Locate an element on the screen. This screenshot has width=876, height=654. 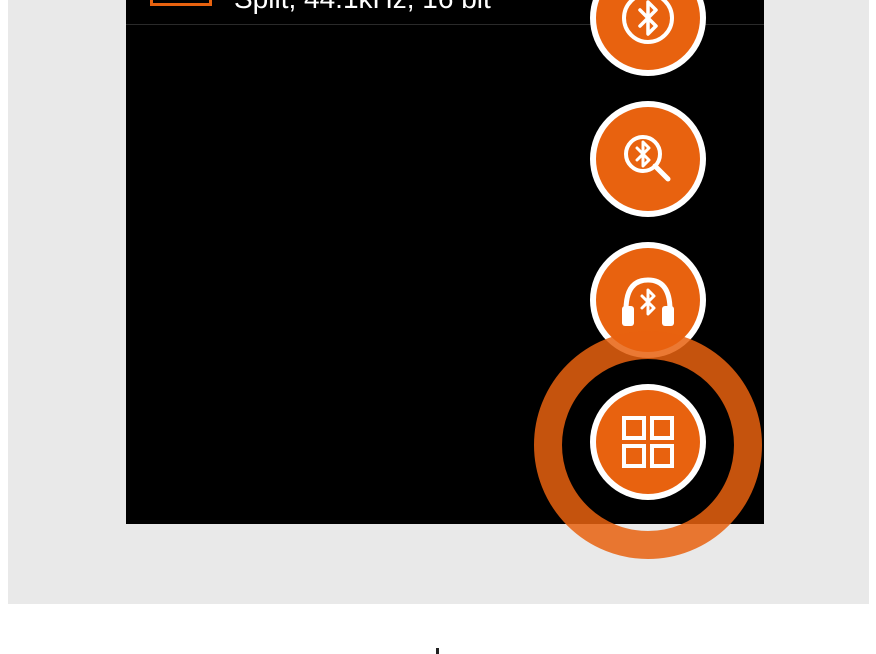
grid-apps-icon is located at coordinates (648, 442).